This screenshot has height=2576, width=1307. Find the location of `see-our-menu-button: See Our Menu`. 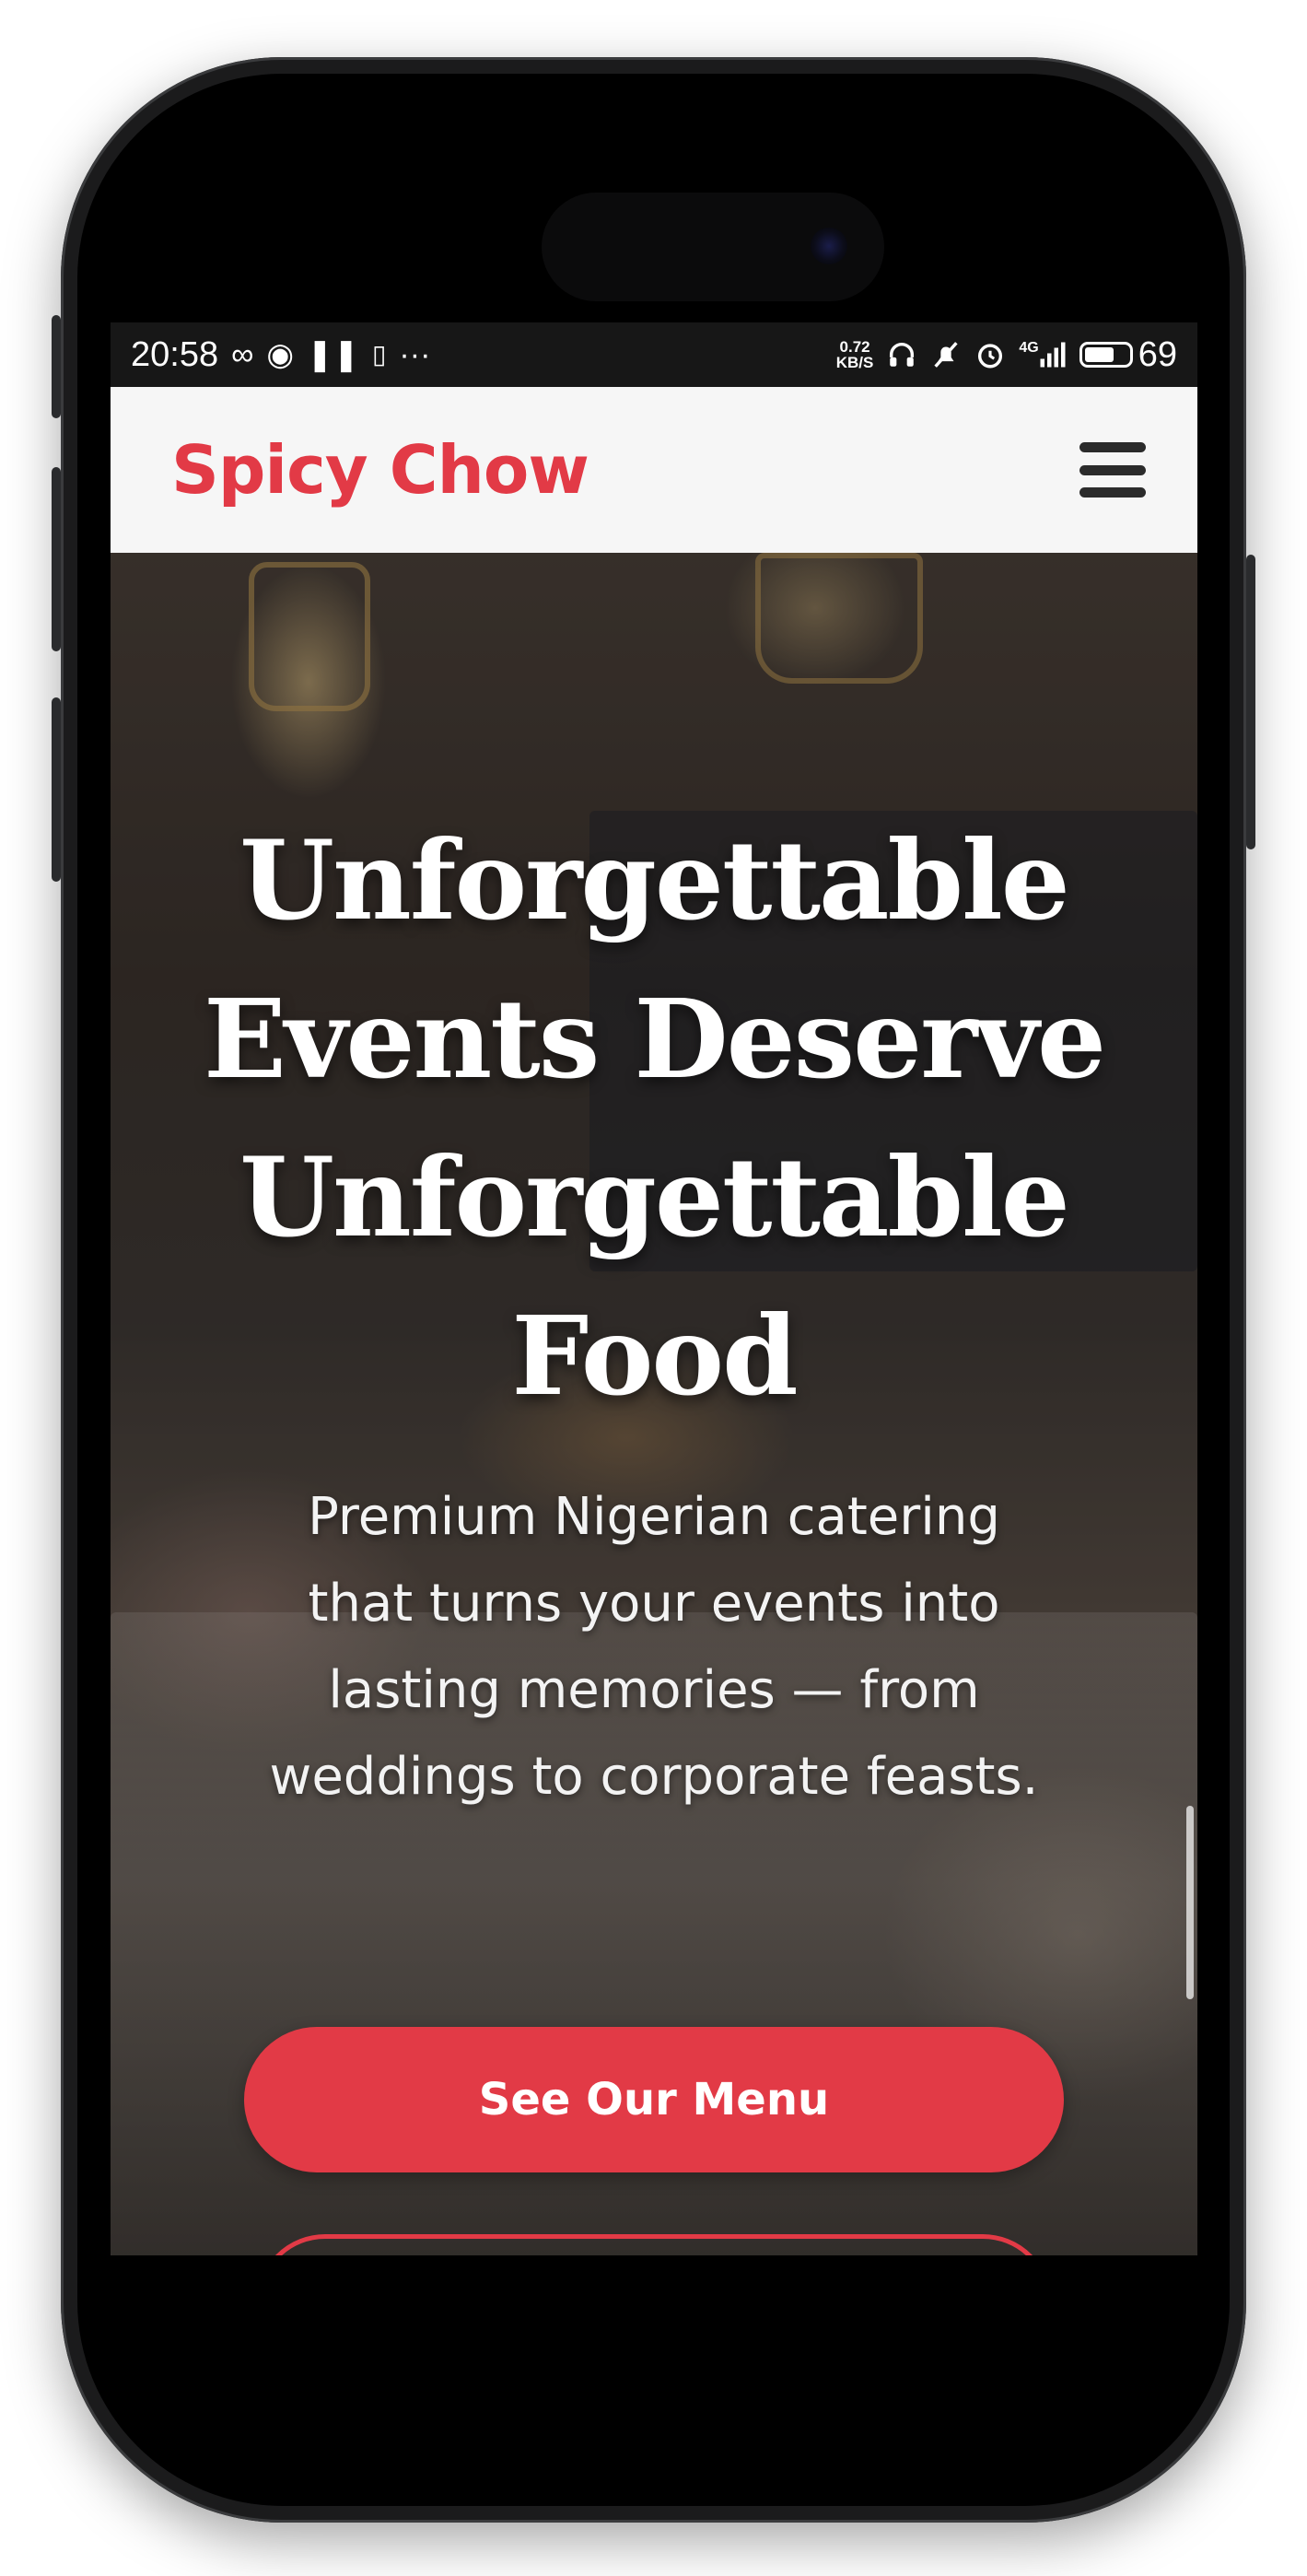

see-our-menu-button: See Our Menu is located at coordinates (654, 2099).